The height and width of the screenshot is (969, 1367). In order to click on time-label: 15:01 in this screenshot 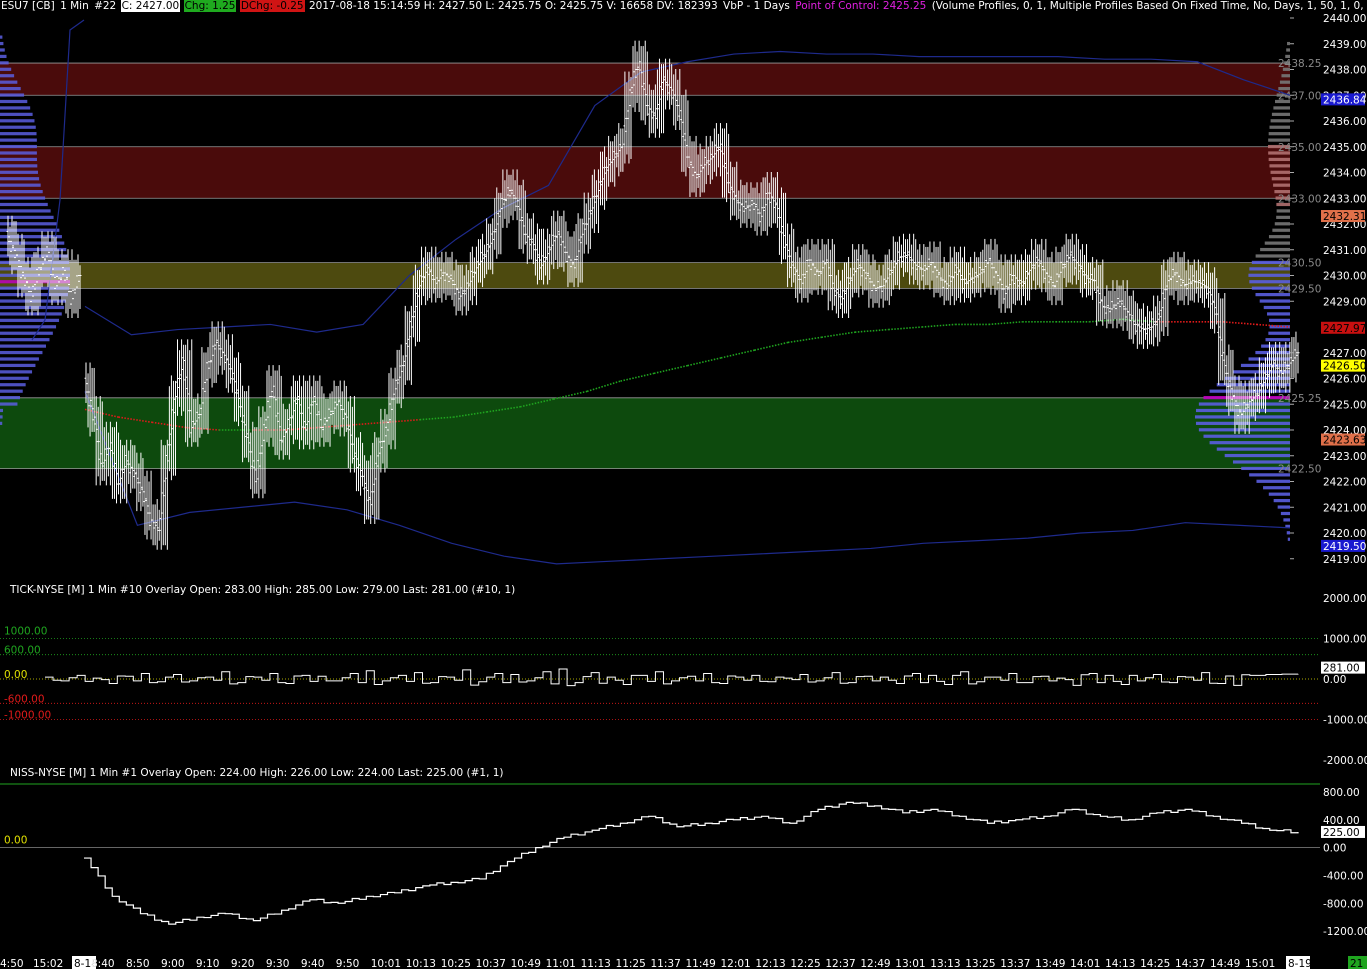, I will do `click(1260, 963)`.